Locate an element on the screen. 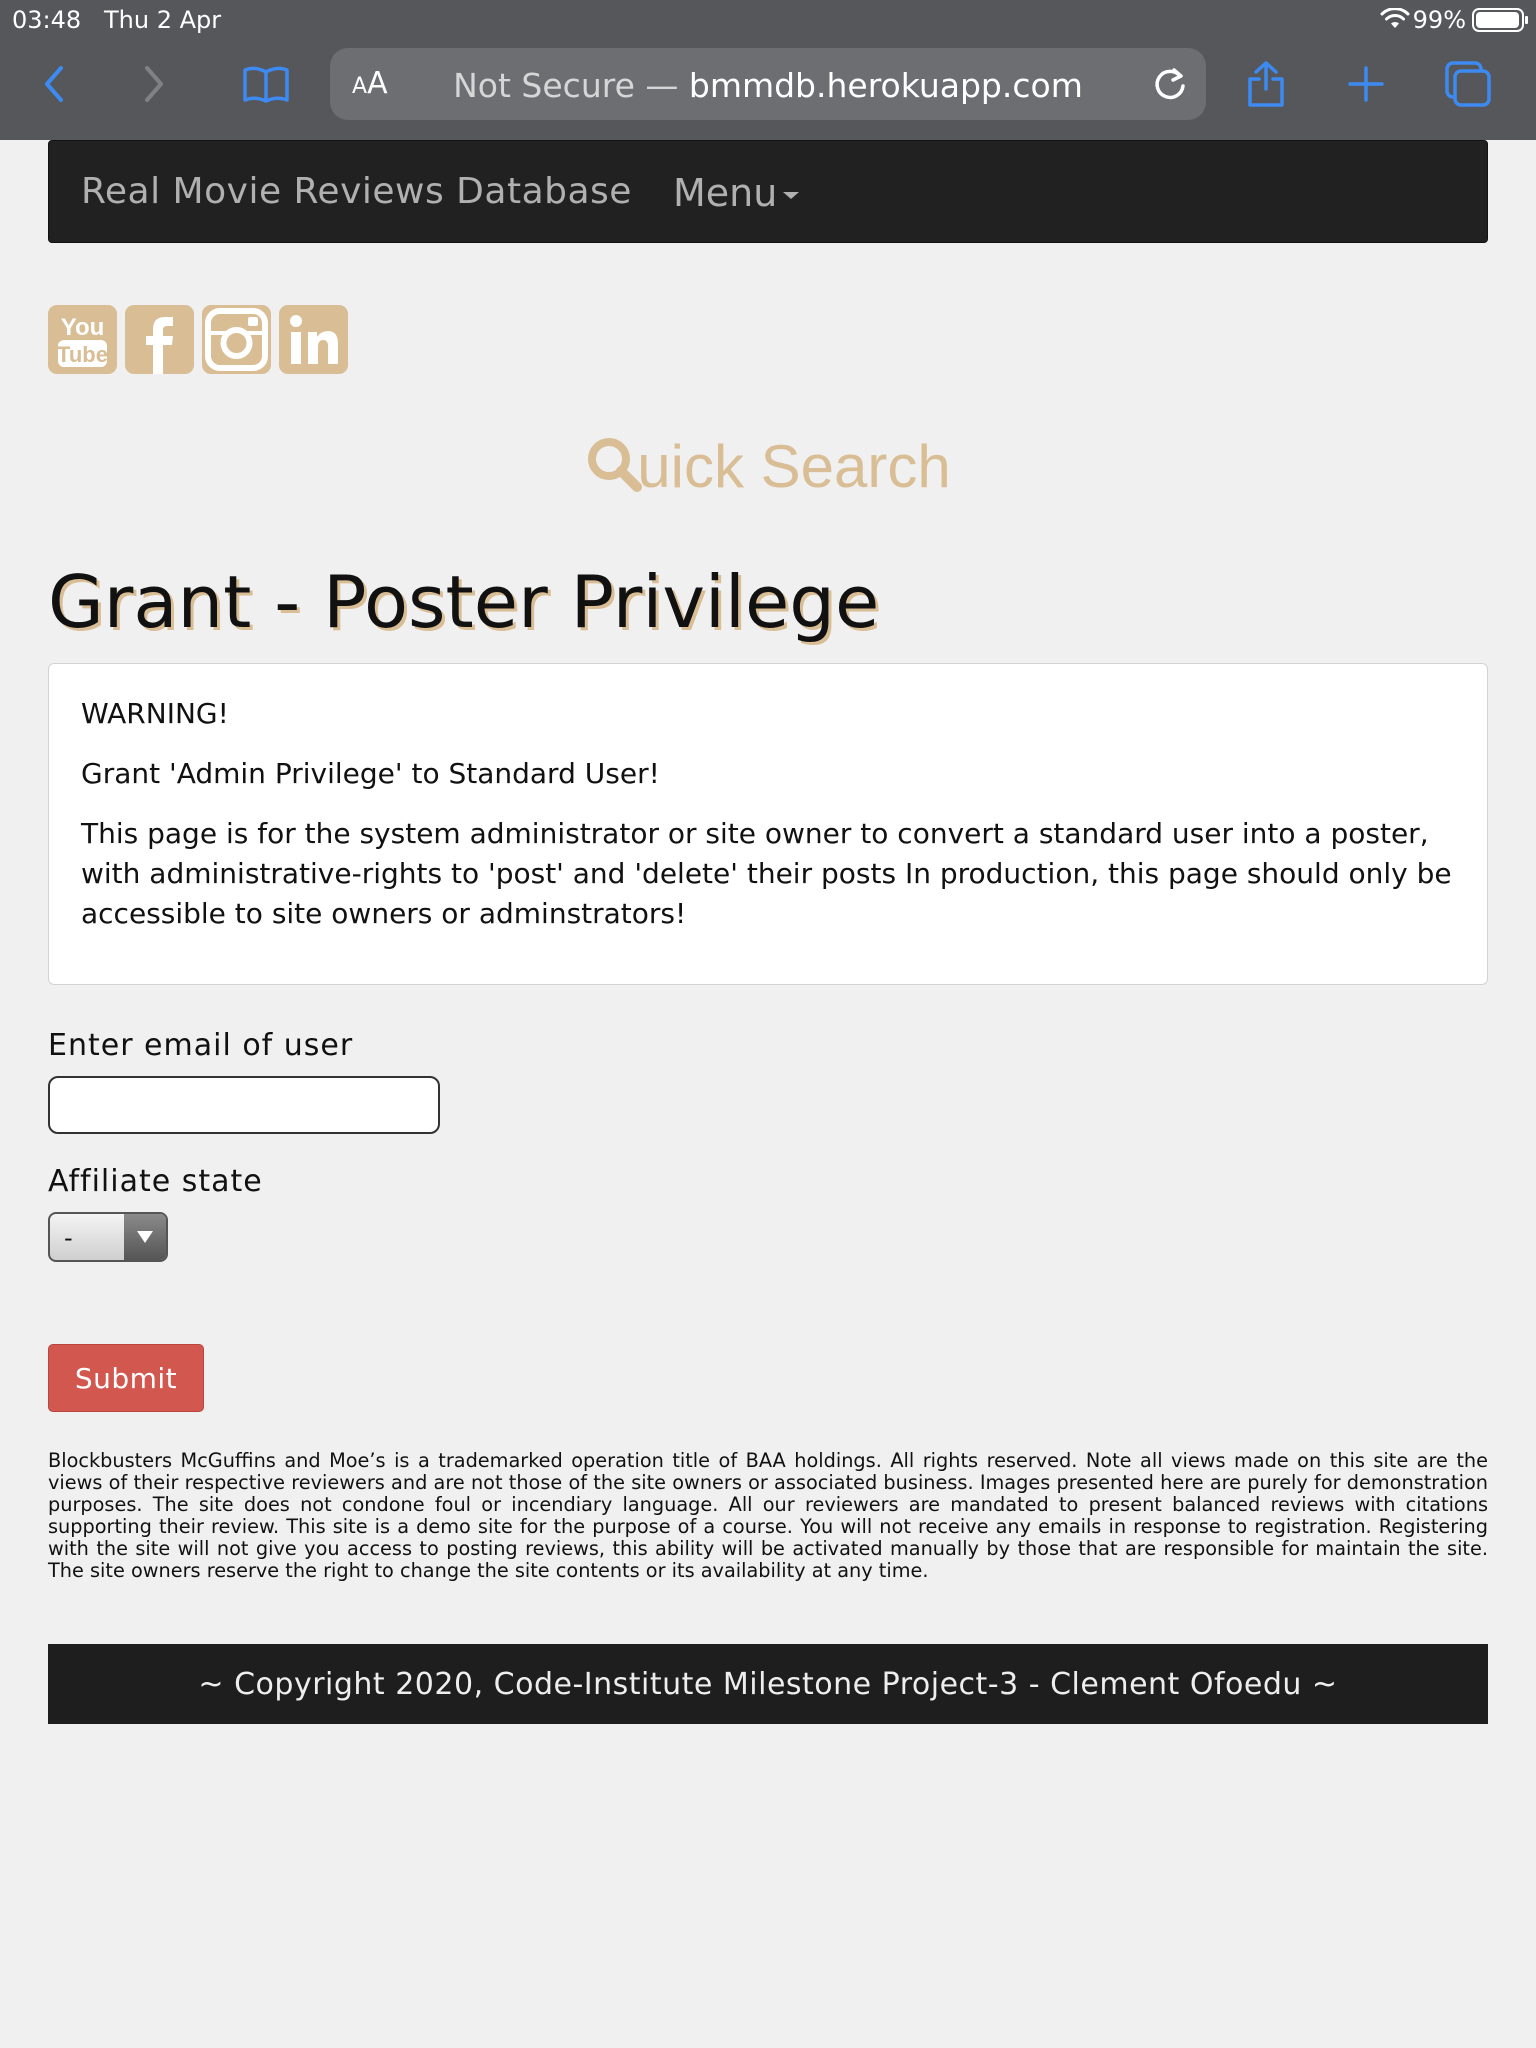 Image resolution: width=1536 pixels, height=2048 pixels. status-bar: 03:48 Thu 2 Apr 99% is located at coordinates (768, 20).